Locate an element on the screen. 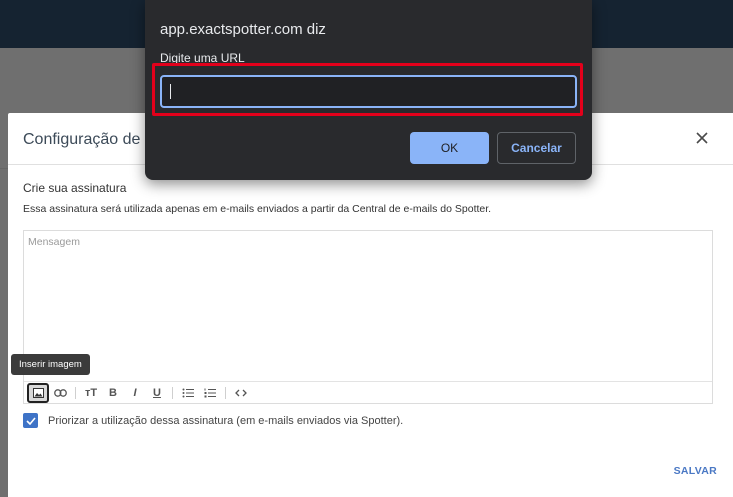 This screenshot has width=733, height=497. image-icon is located at coordinates (38, 392).